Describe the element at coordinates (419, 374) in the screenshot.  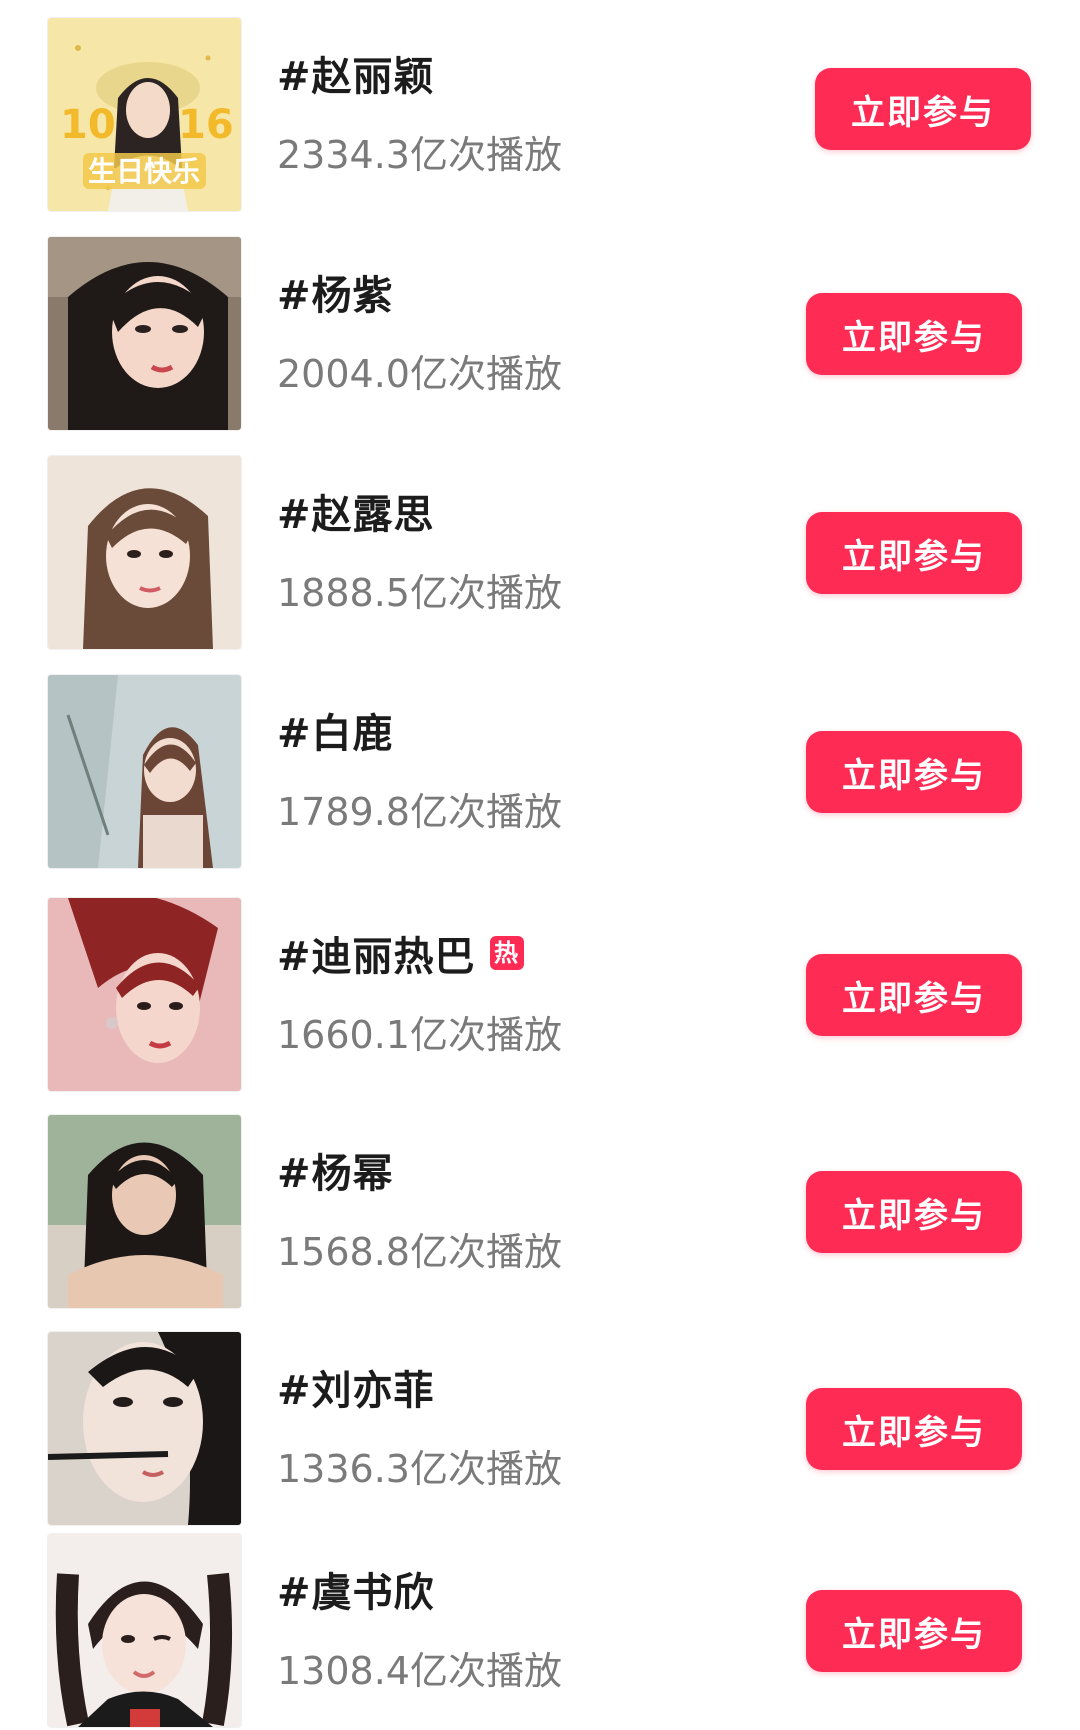
I see `play-count: 2004.0亿次播放` at that location.